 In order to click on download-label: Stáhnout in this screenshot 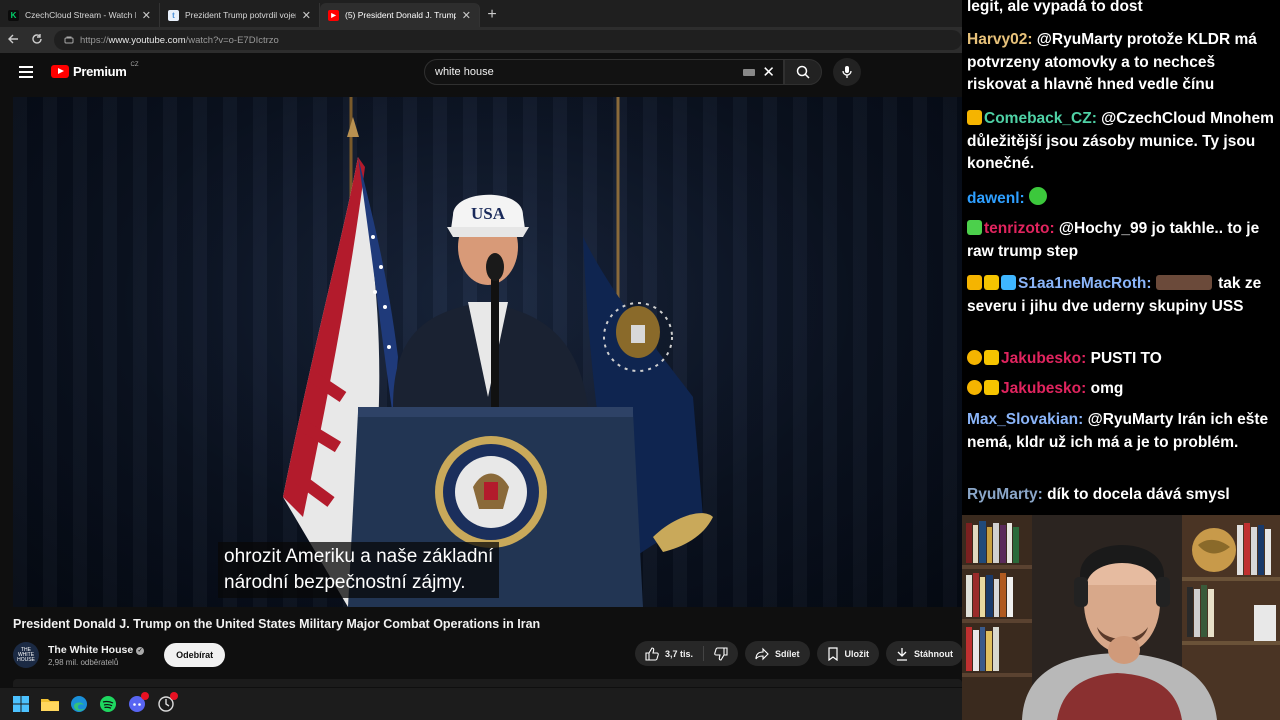, I will do `click(934, 653)`.